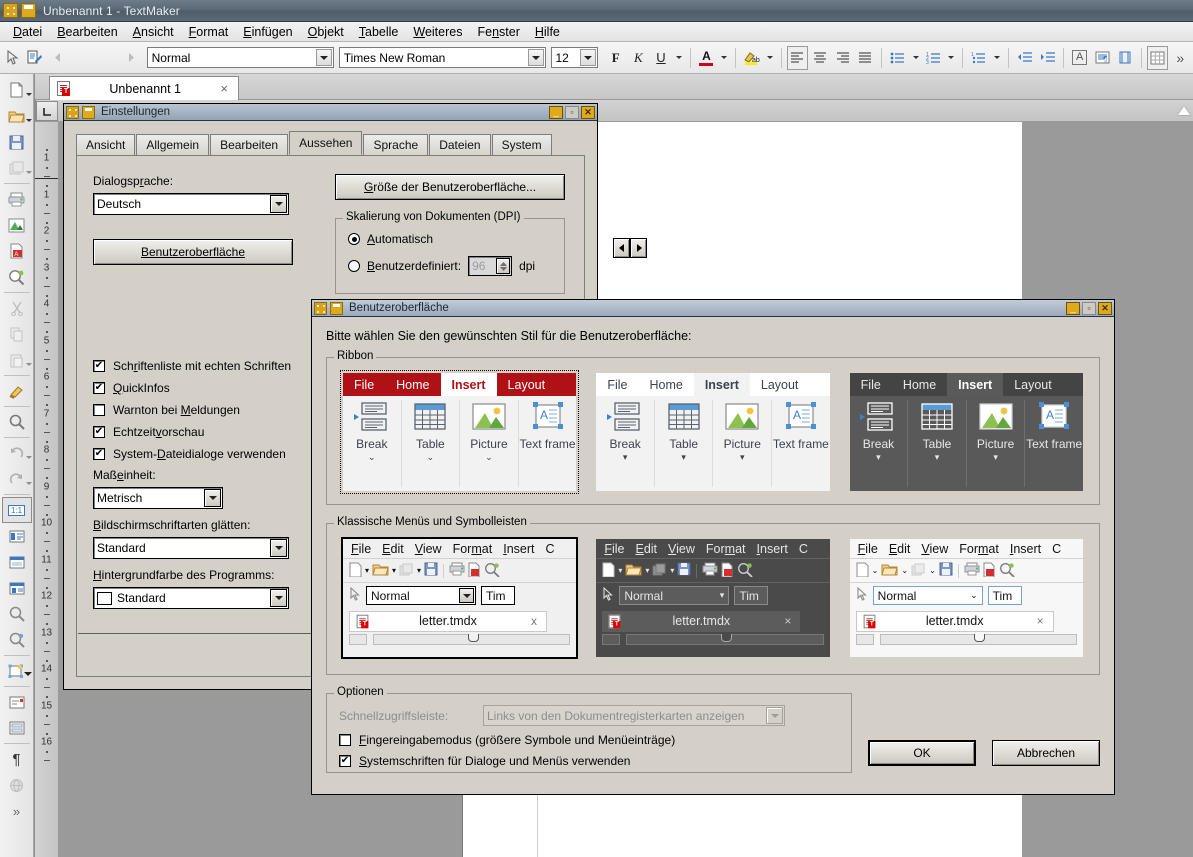 The width and height of the screenshot is (1193, 857). Describe the element at coordinates (17, 90) in the screenshot. I see `new-document-button` at that location.